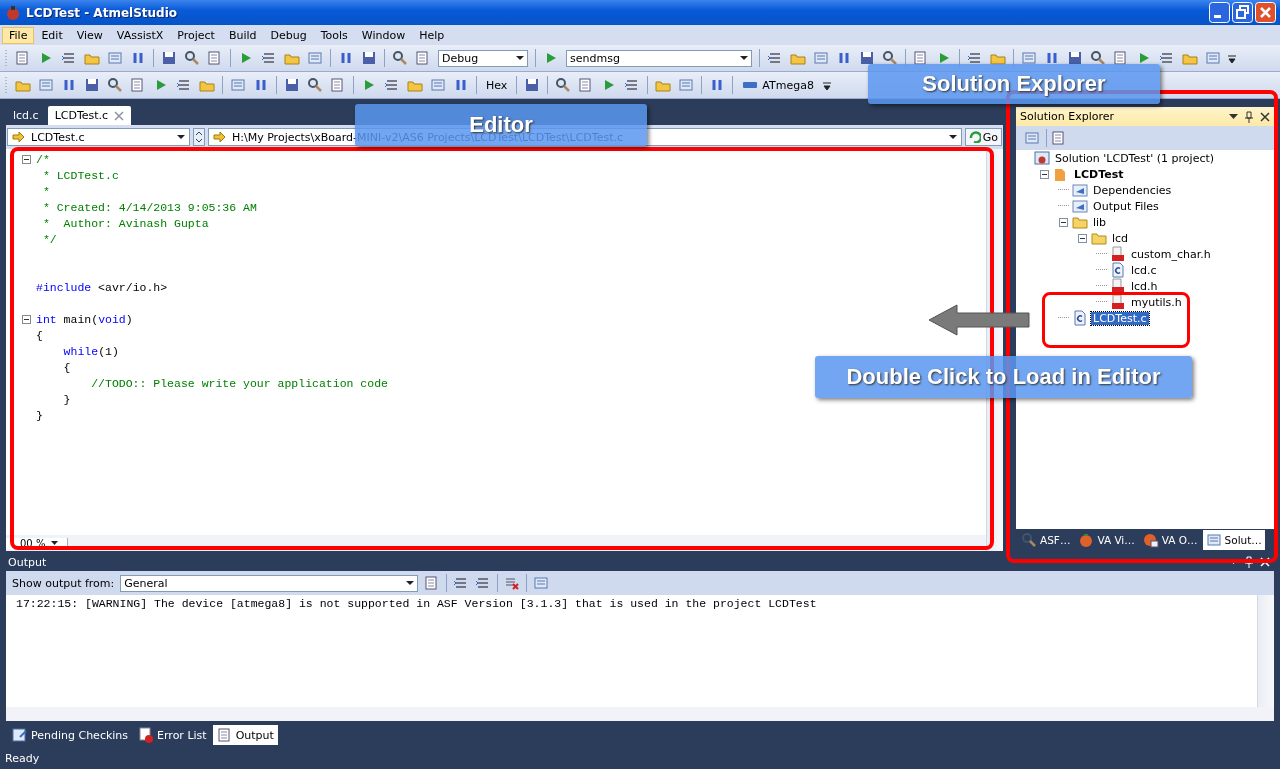  Describe the element at coordinates (125, 223) in the screenshot. I see `code-line: * Author: Avinash Gupta` at that location.